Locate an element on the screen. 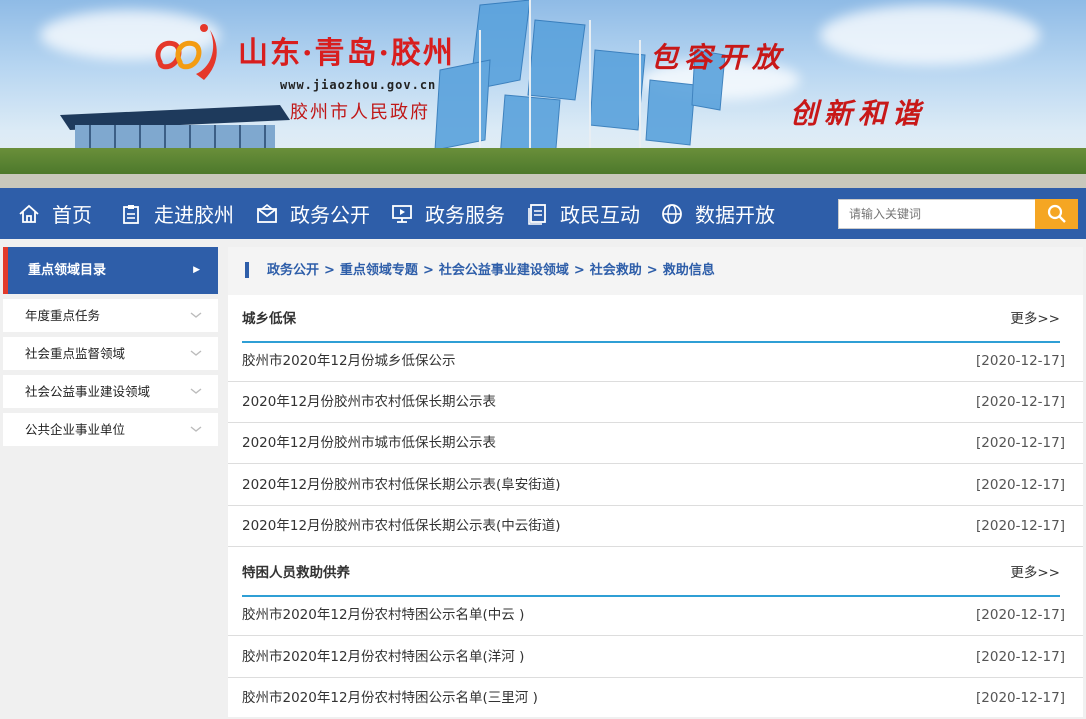 Image resolution: width=1086 pixels, height=719 pixels. breadcrumb-trail: 政务公开 > 重点领域专题 > 社会公益事业建设领域 > 社会救助 > 救助信息 is located at coordinates (491, 270).